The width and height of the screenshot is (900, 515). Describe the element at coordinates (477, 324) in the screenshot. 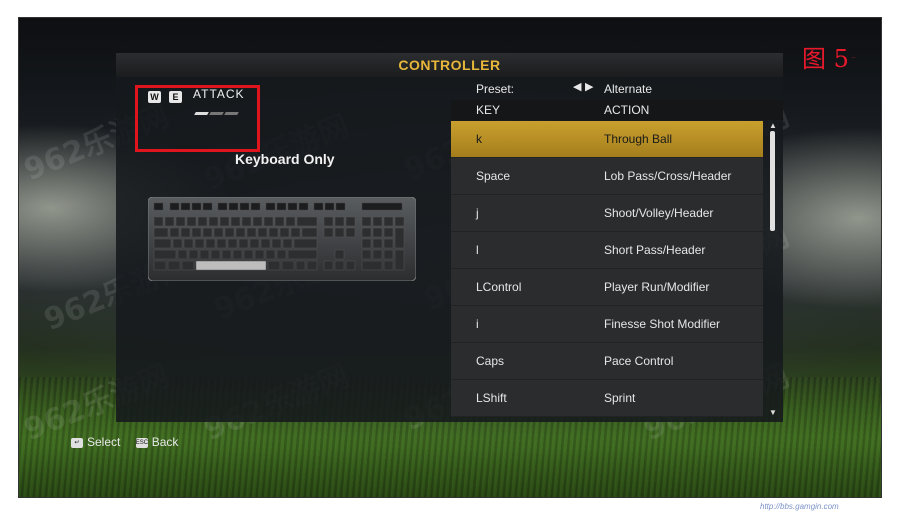

I see `binding-key: i` at that location.